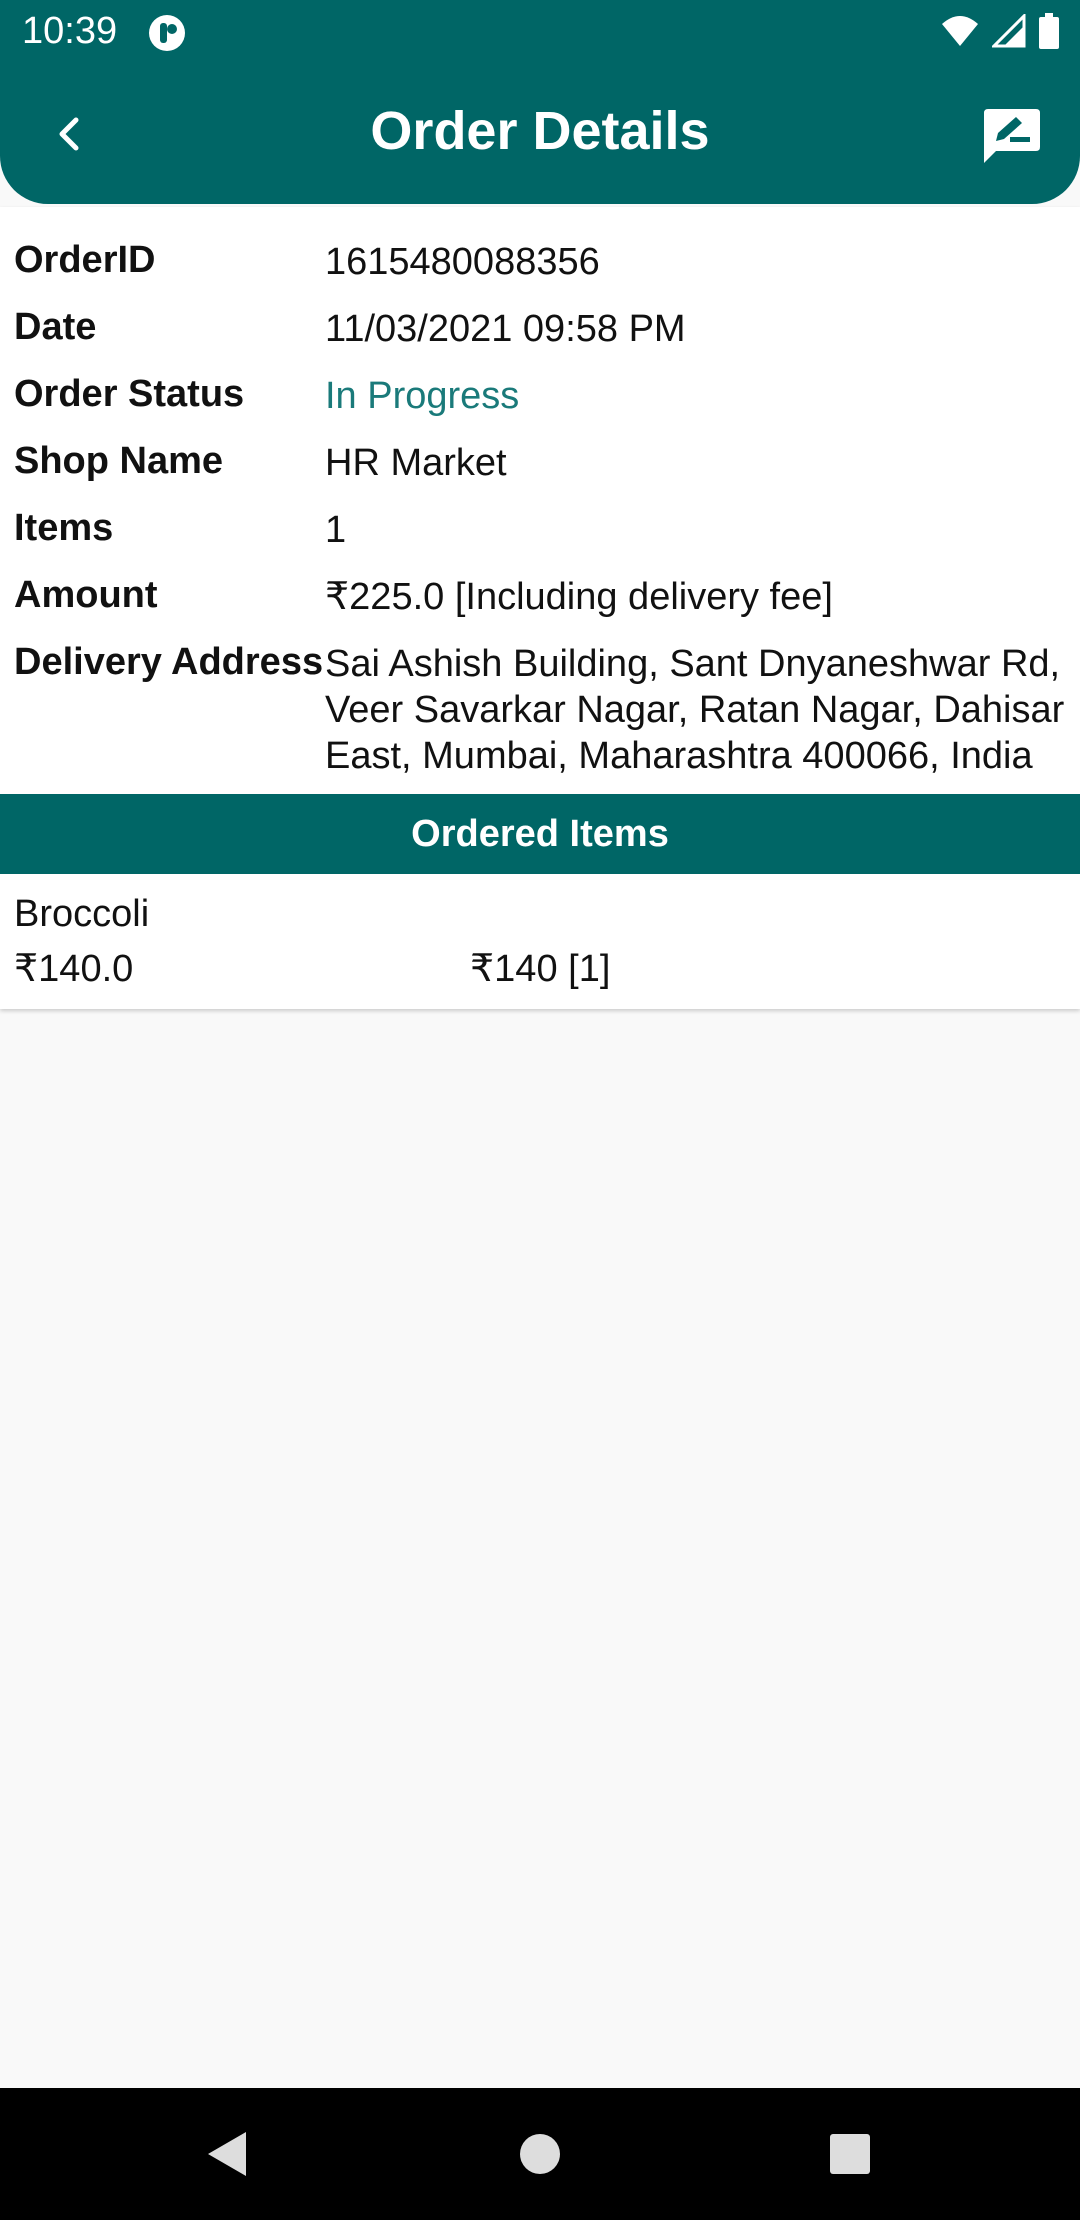  Describe the element at coordinates (462, 262) in the screenshot. I see `order-id-value: 1615480088356` at that location.